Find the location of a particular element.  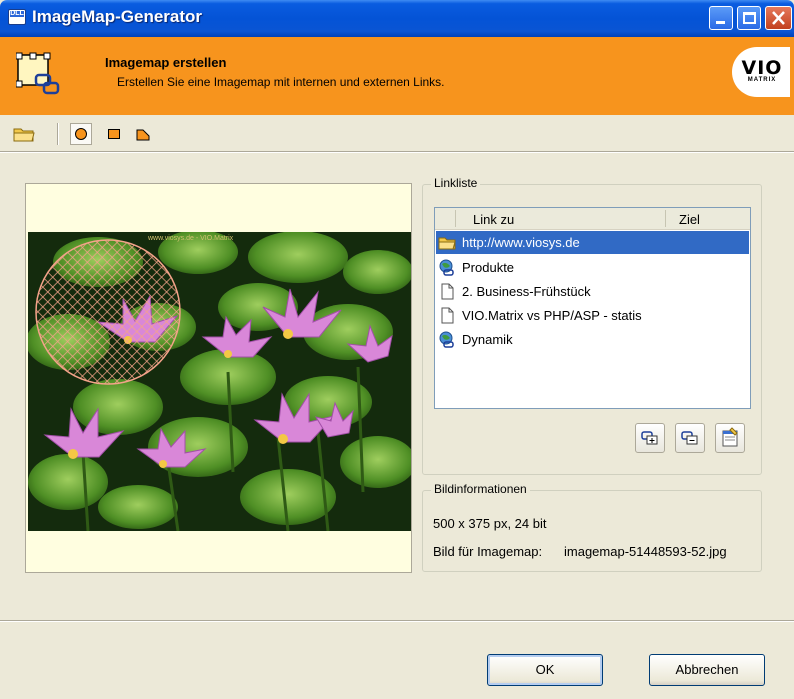

maximize-icon is located at coordinates (749, 18).